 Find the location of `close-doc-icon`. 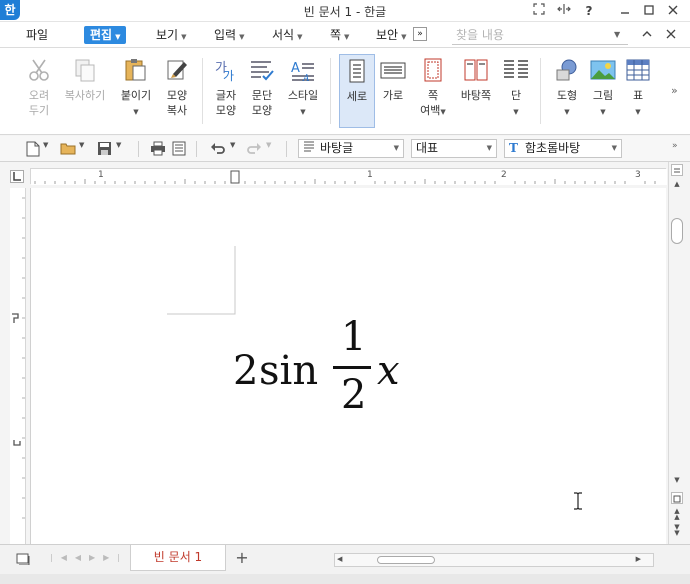

close-doc-icon is located at coordinates (671, 35).